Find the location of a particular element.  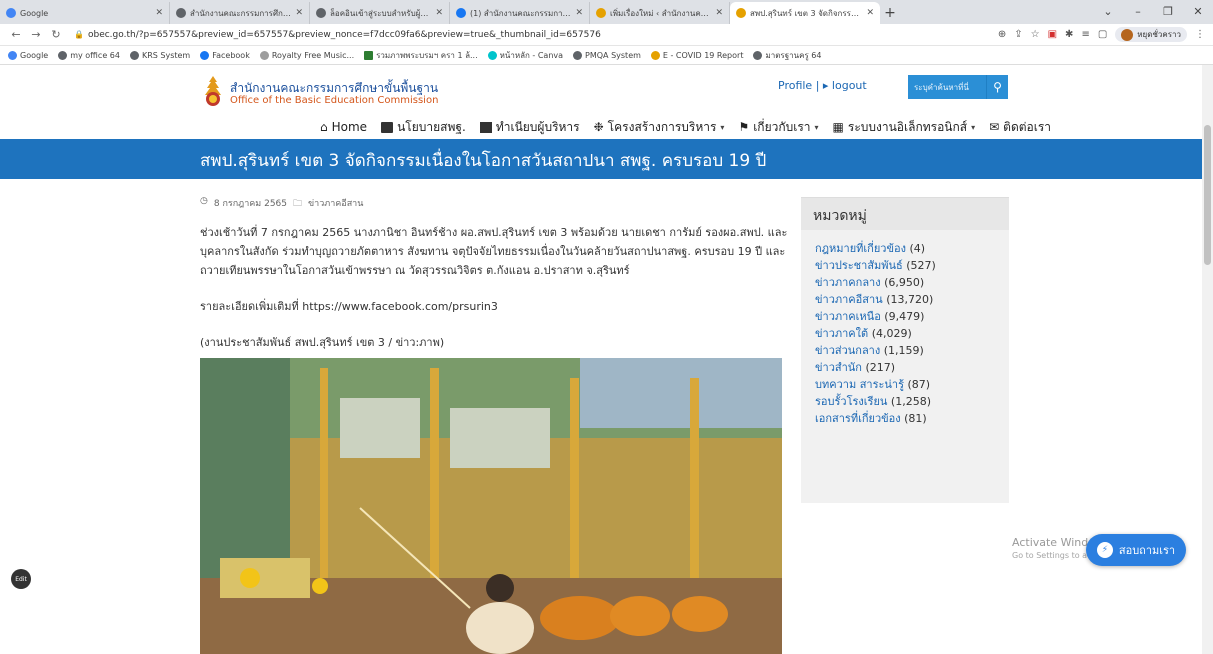

new-tab-button: + is located at coordinates (890, 13).